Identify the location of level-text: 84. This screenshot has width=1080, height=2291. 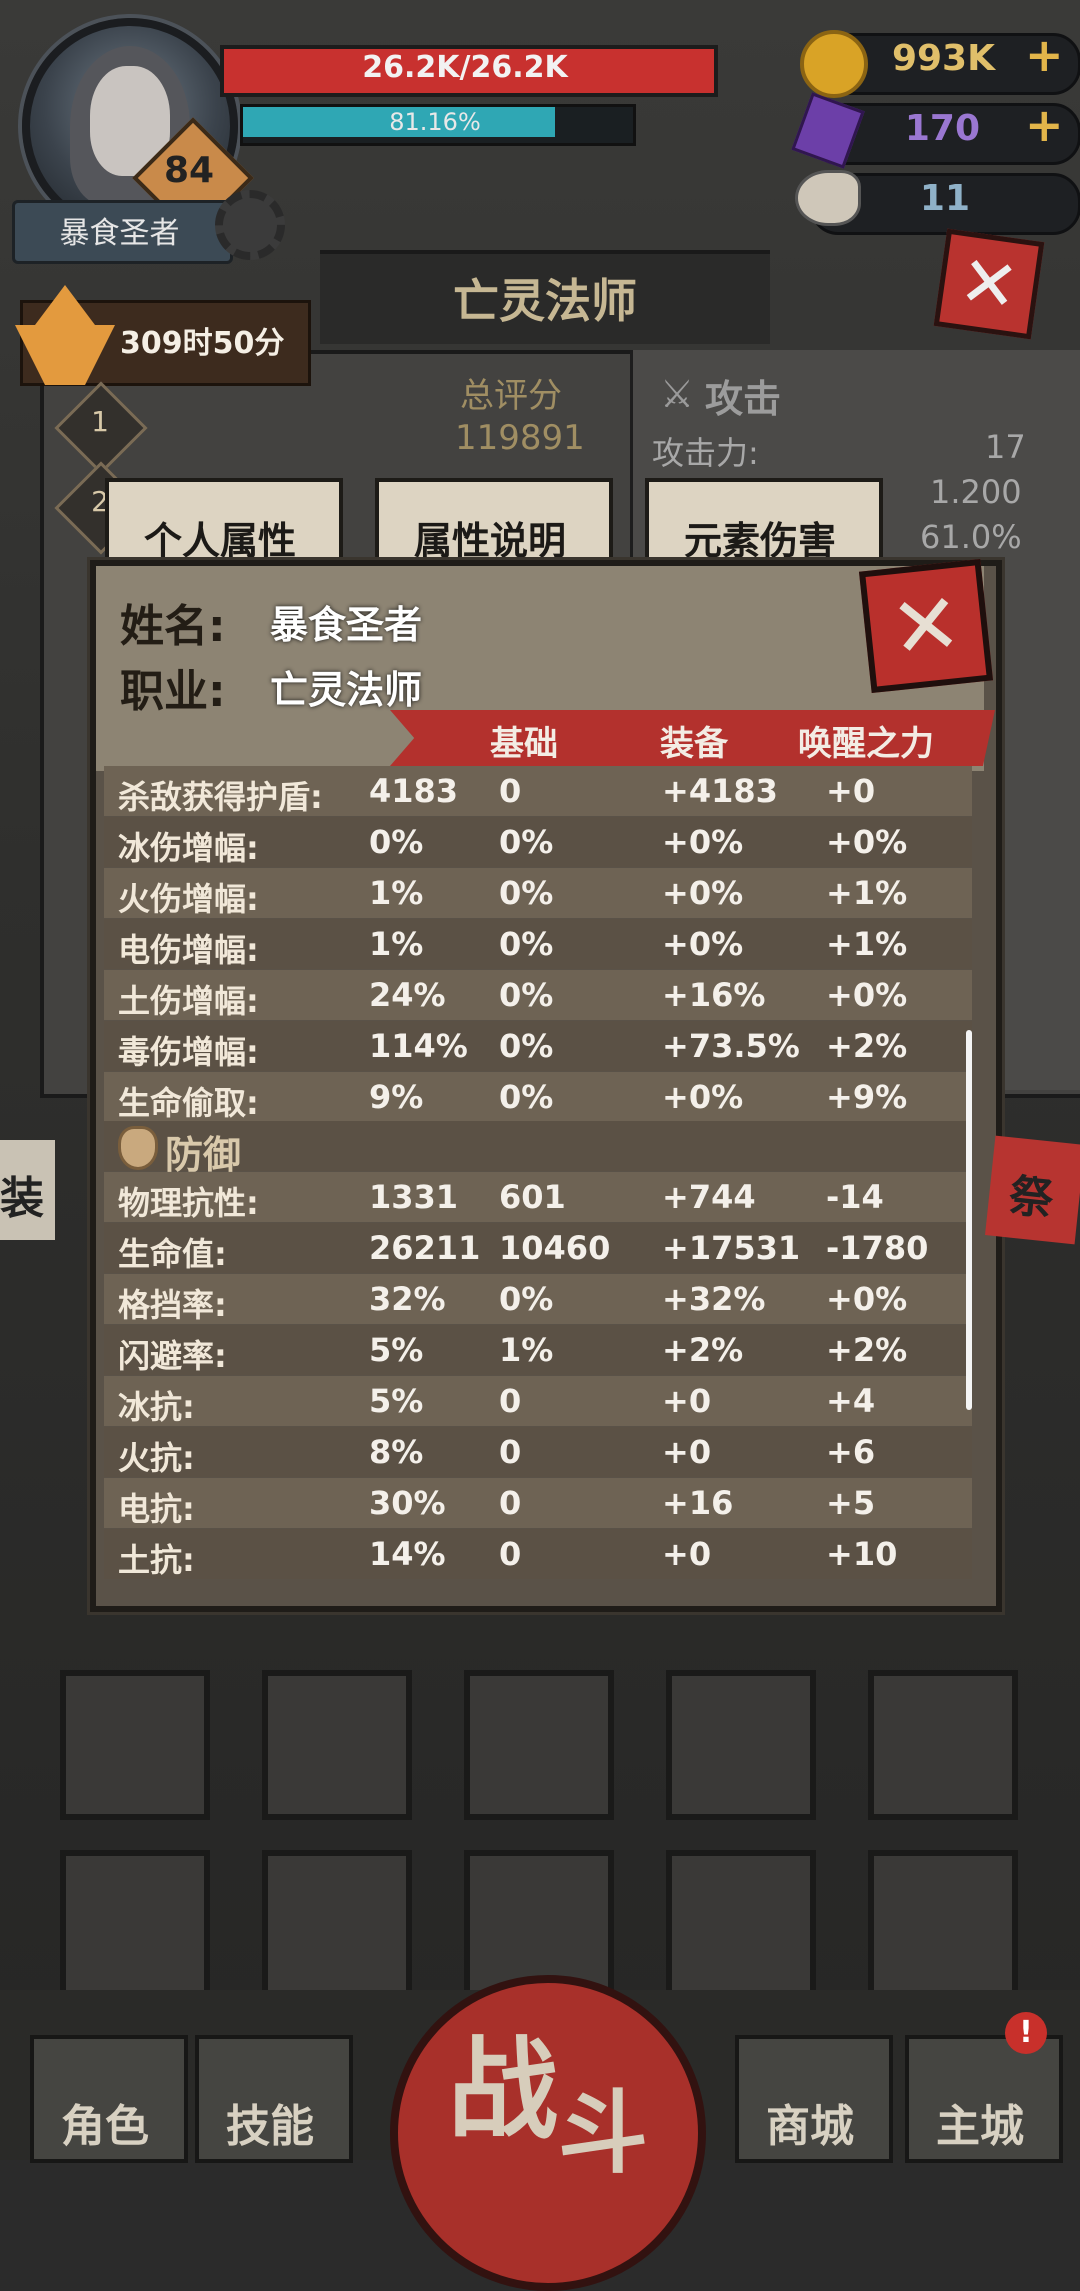
(189, 170).